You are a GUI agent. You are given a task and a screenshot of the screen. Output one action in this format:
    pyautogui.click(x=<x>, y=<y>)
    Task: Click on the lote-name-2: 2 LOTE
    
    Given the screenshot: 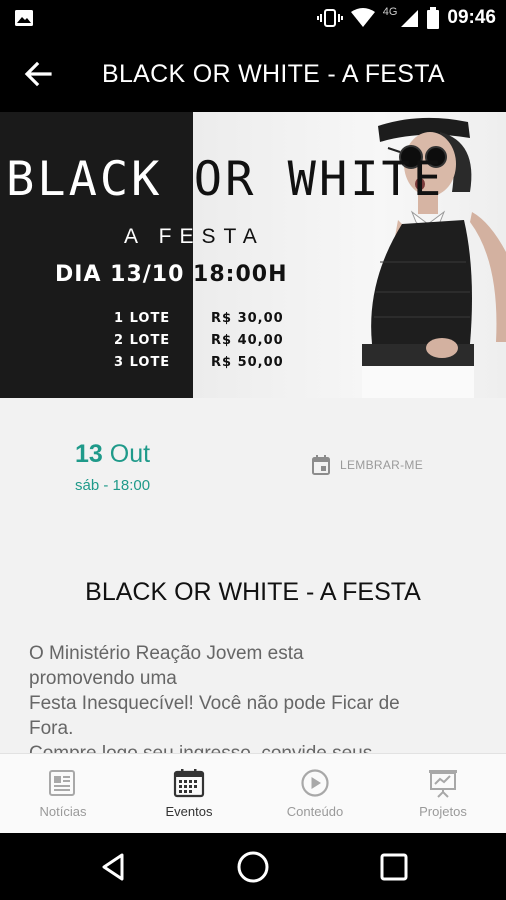 What is the action you would take?
    pyautogui.click(x=142, y=340)
    